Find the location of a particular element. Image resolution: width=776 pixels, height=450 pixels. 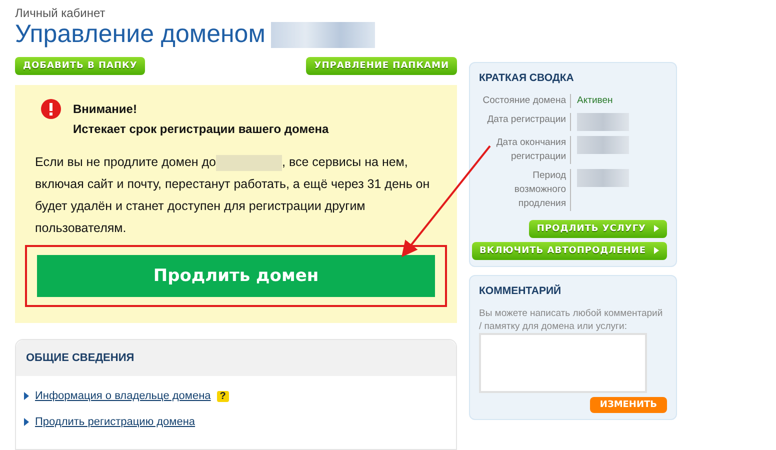

alert-icon is located at coordinates (51, 109).